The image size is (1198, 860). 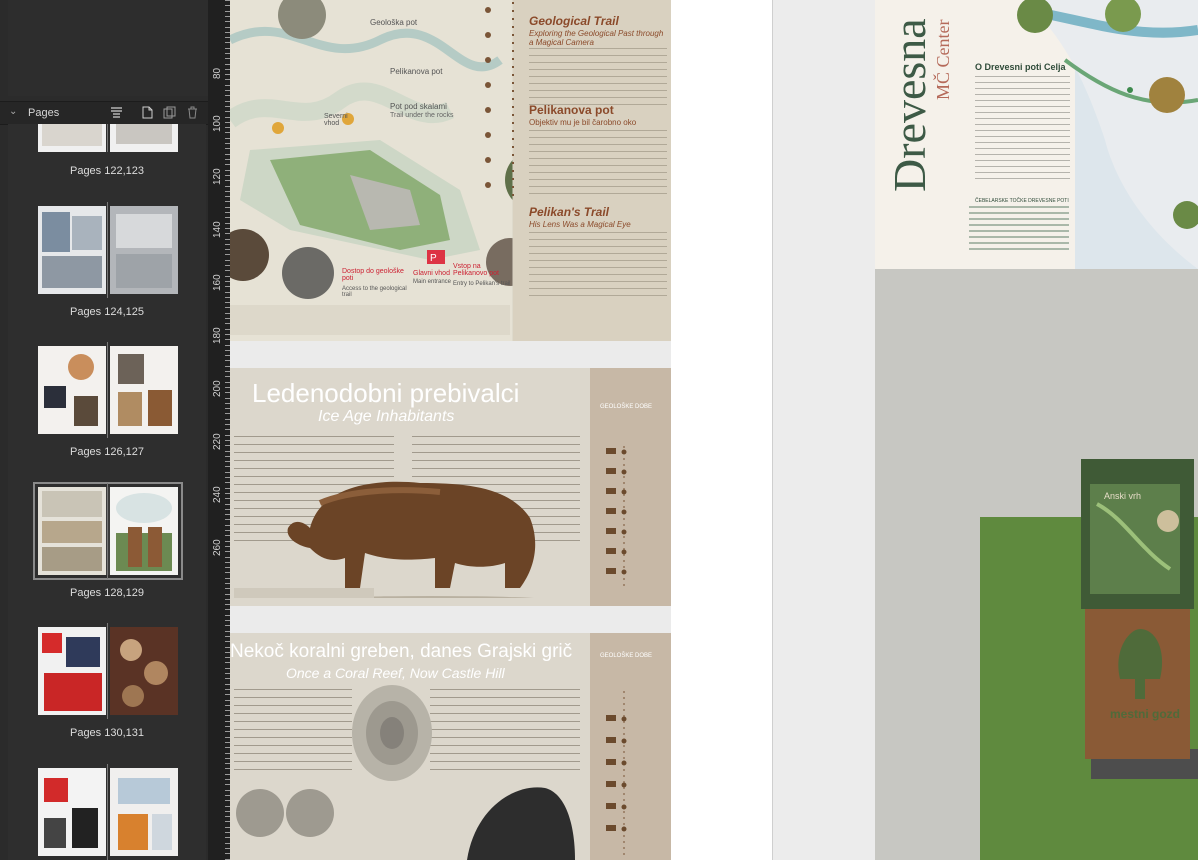 I want to click on logo-strip, so click(x=304, y=593).